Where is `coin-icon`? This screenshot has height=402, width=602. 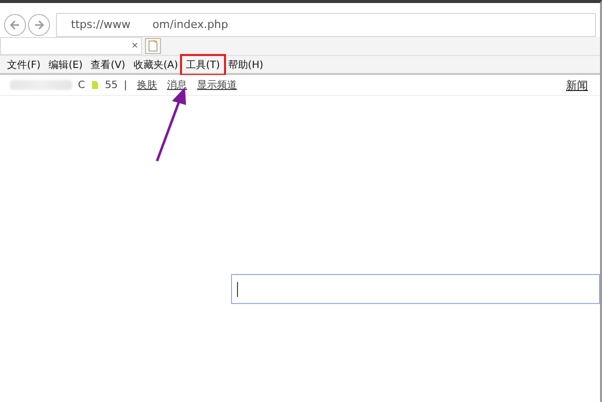 coin-icon is located at coordinates (94, 85).